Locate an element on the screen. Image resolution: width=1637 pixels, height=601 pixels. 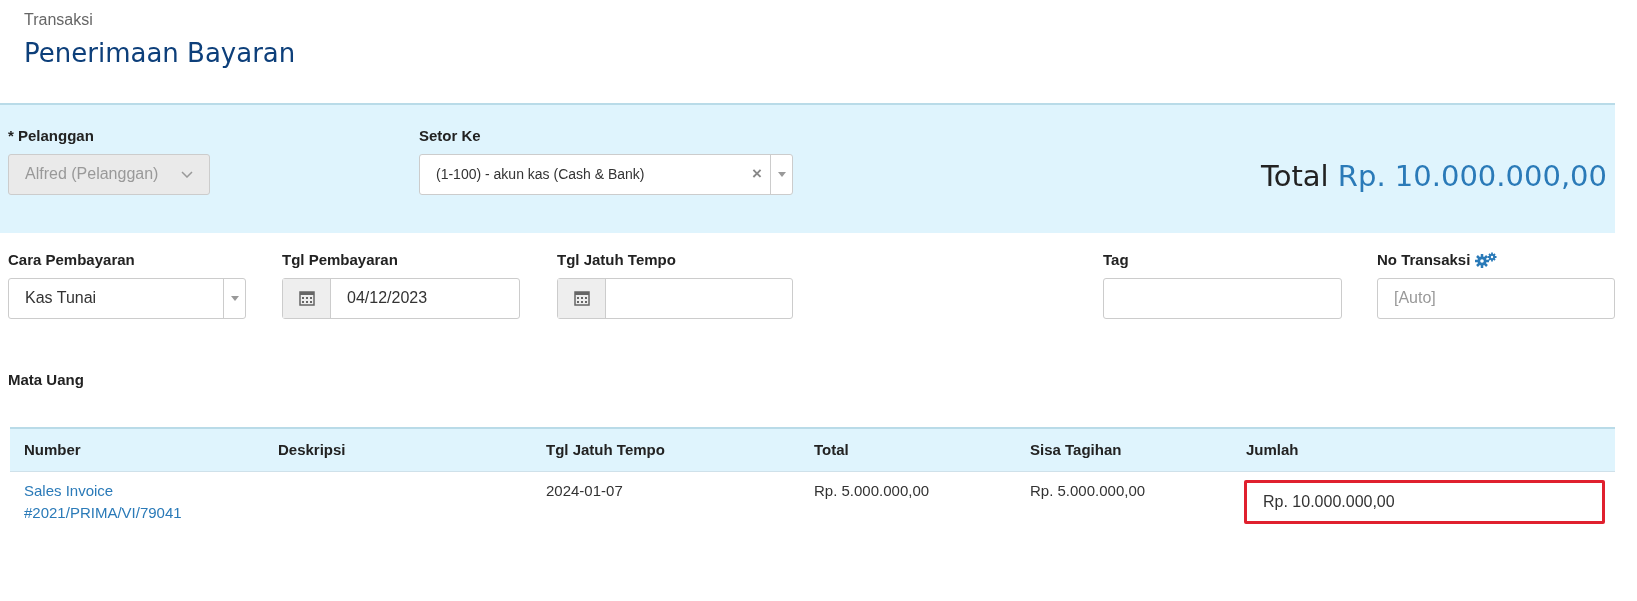
column-header: Tgl Jatuh Tempo is located at coordinates (606, 449).